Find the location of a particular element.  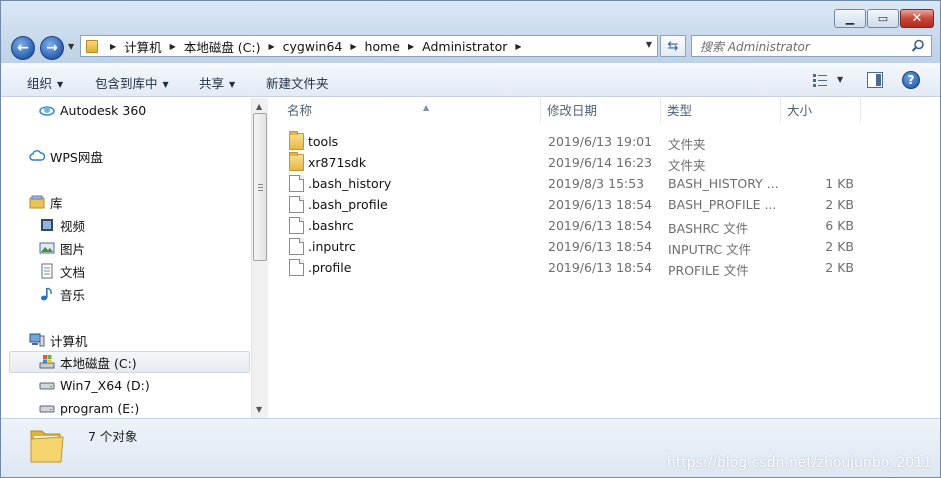

scrollbar-thumb is located at coordinates (260, 187).